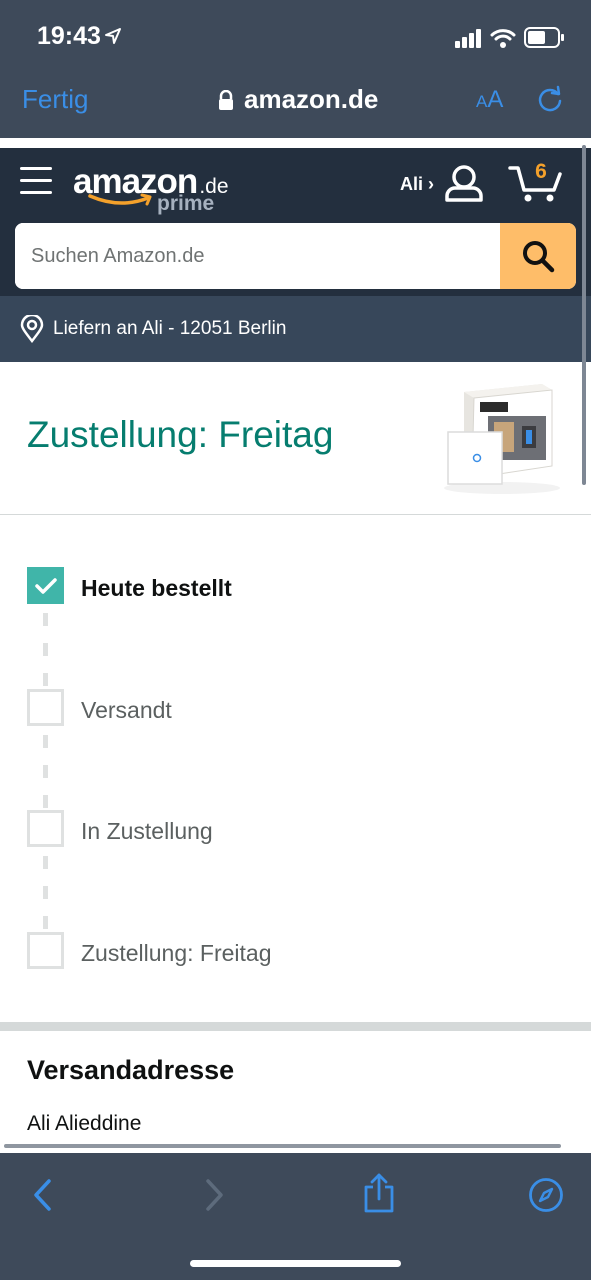  What do you see at coordinates (584, 315) in the screenshot?
I see `scrollbar` at bounding box center [584, 315].